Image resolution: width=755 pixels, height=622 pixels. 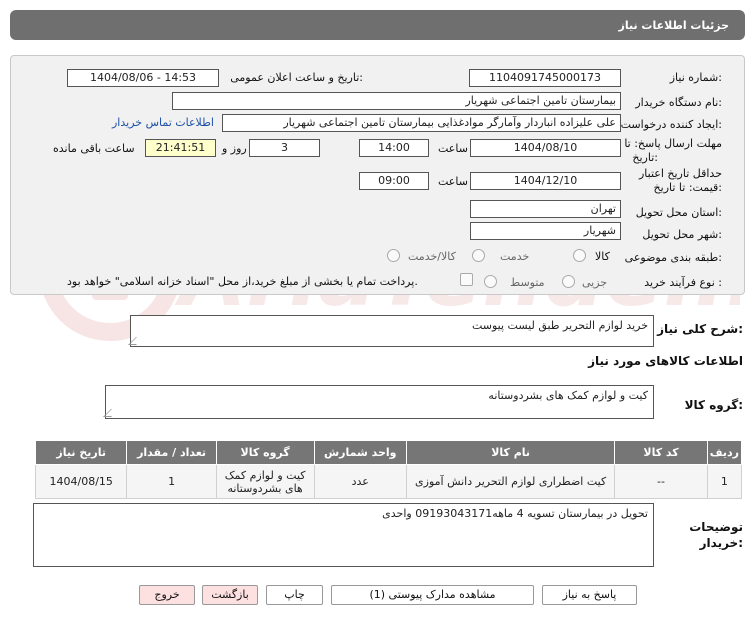 What do you see at coordinates (393, 255) in the screenshot?
I see `category-option-both-radio` at bounding box center [393, 255].